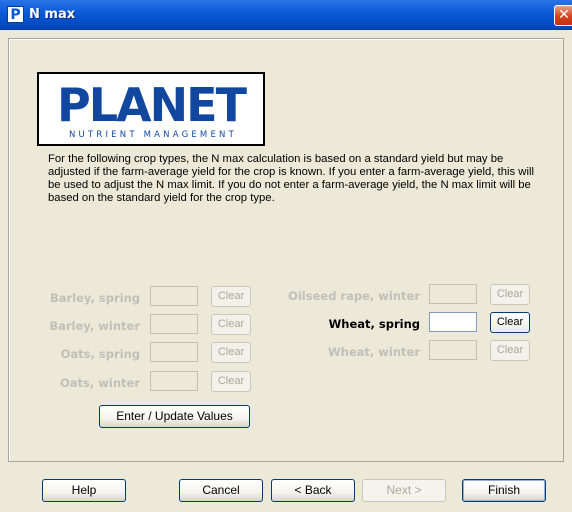 This screenshot has width=572, height=512. What do you see at coordinates (174, 416) in the screenshot?
I see `enter-update-values-button: Enter / Update Values` at bounding box center [174, 416].